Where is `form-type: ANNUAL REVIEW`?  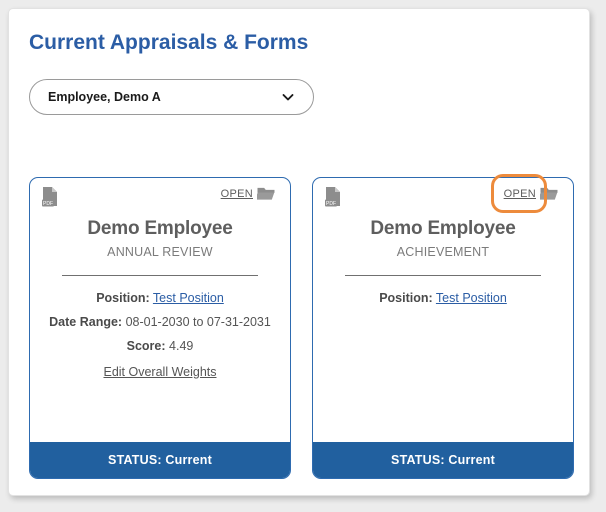 form-type: ANNUAL REVIEW is located at coordinates (160, 252).